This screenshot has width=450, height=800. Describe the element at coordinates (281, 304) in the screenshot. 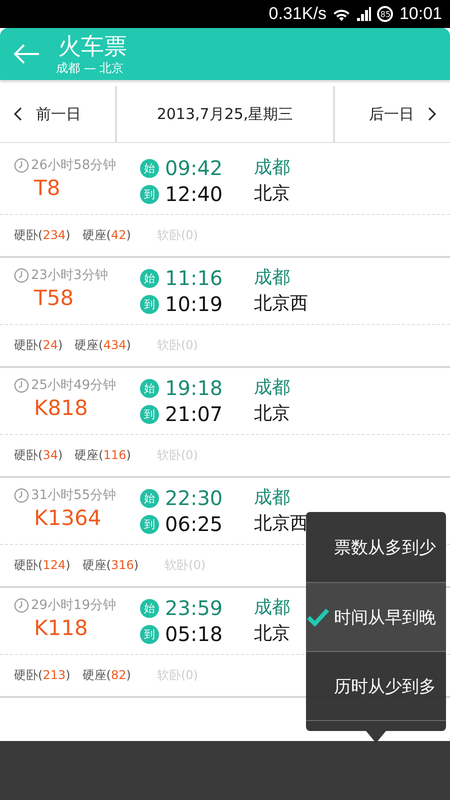

I see `arrival-station: 北京西` at that location.